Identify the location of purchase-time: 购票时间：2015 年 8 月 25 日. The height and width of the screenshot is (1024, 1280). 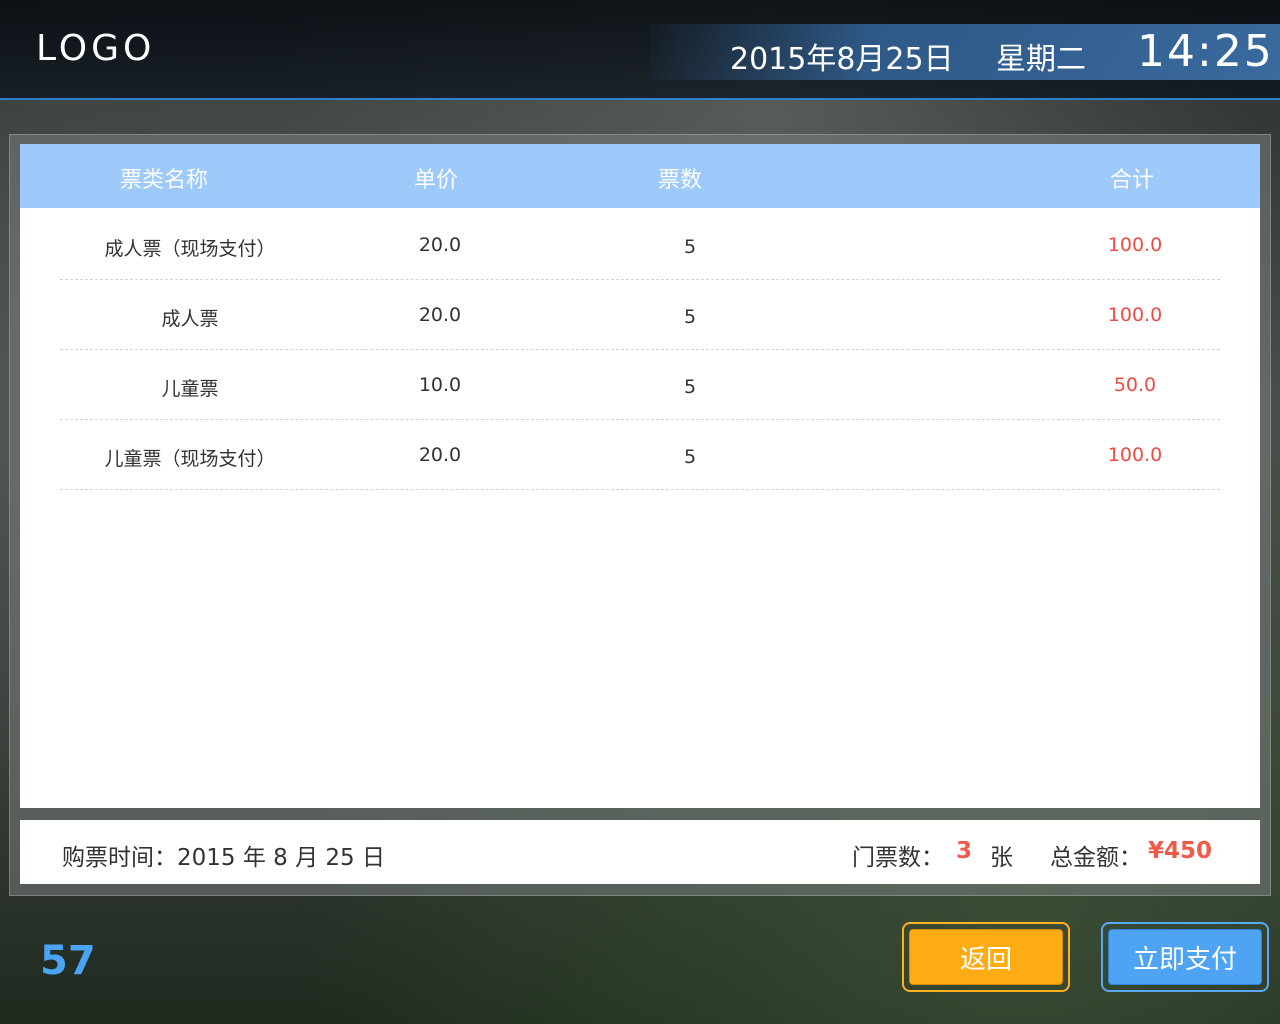
(223, 858).